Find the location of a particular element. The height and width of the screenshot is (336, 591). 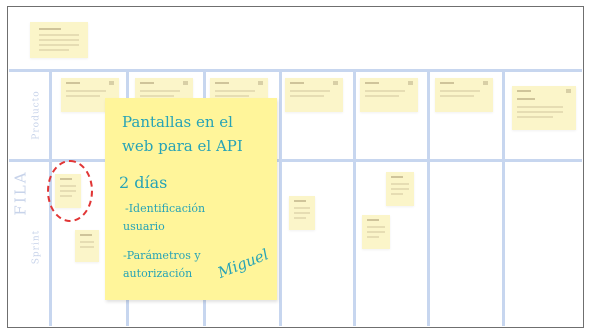

highlight-circle is located at coordinates (70, 191).